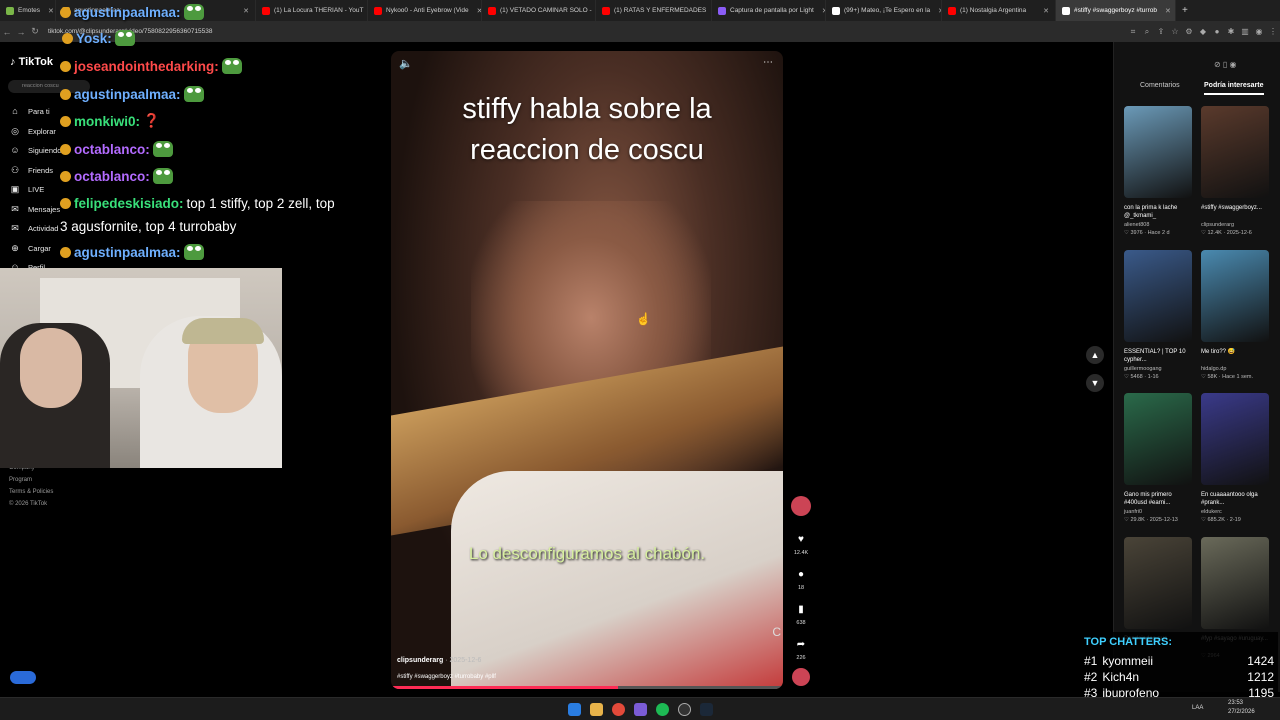 Image resolution: width=1280 pixels, height=720 pixels. Describe the element at coordinates (1185, 10) in the screenshot. I see `new-tab-button: +` at that location.